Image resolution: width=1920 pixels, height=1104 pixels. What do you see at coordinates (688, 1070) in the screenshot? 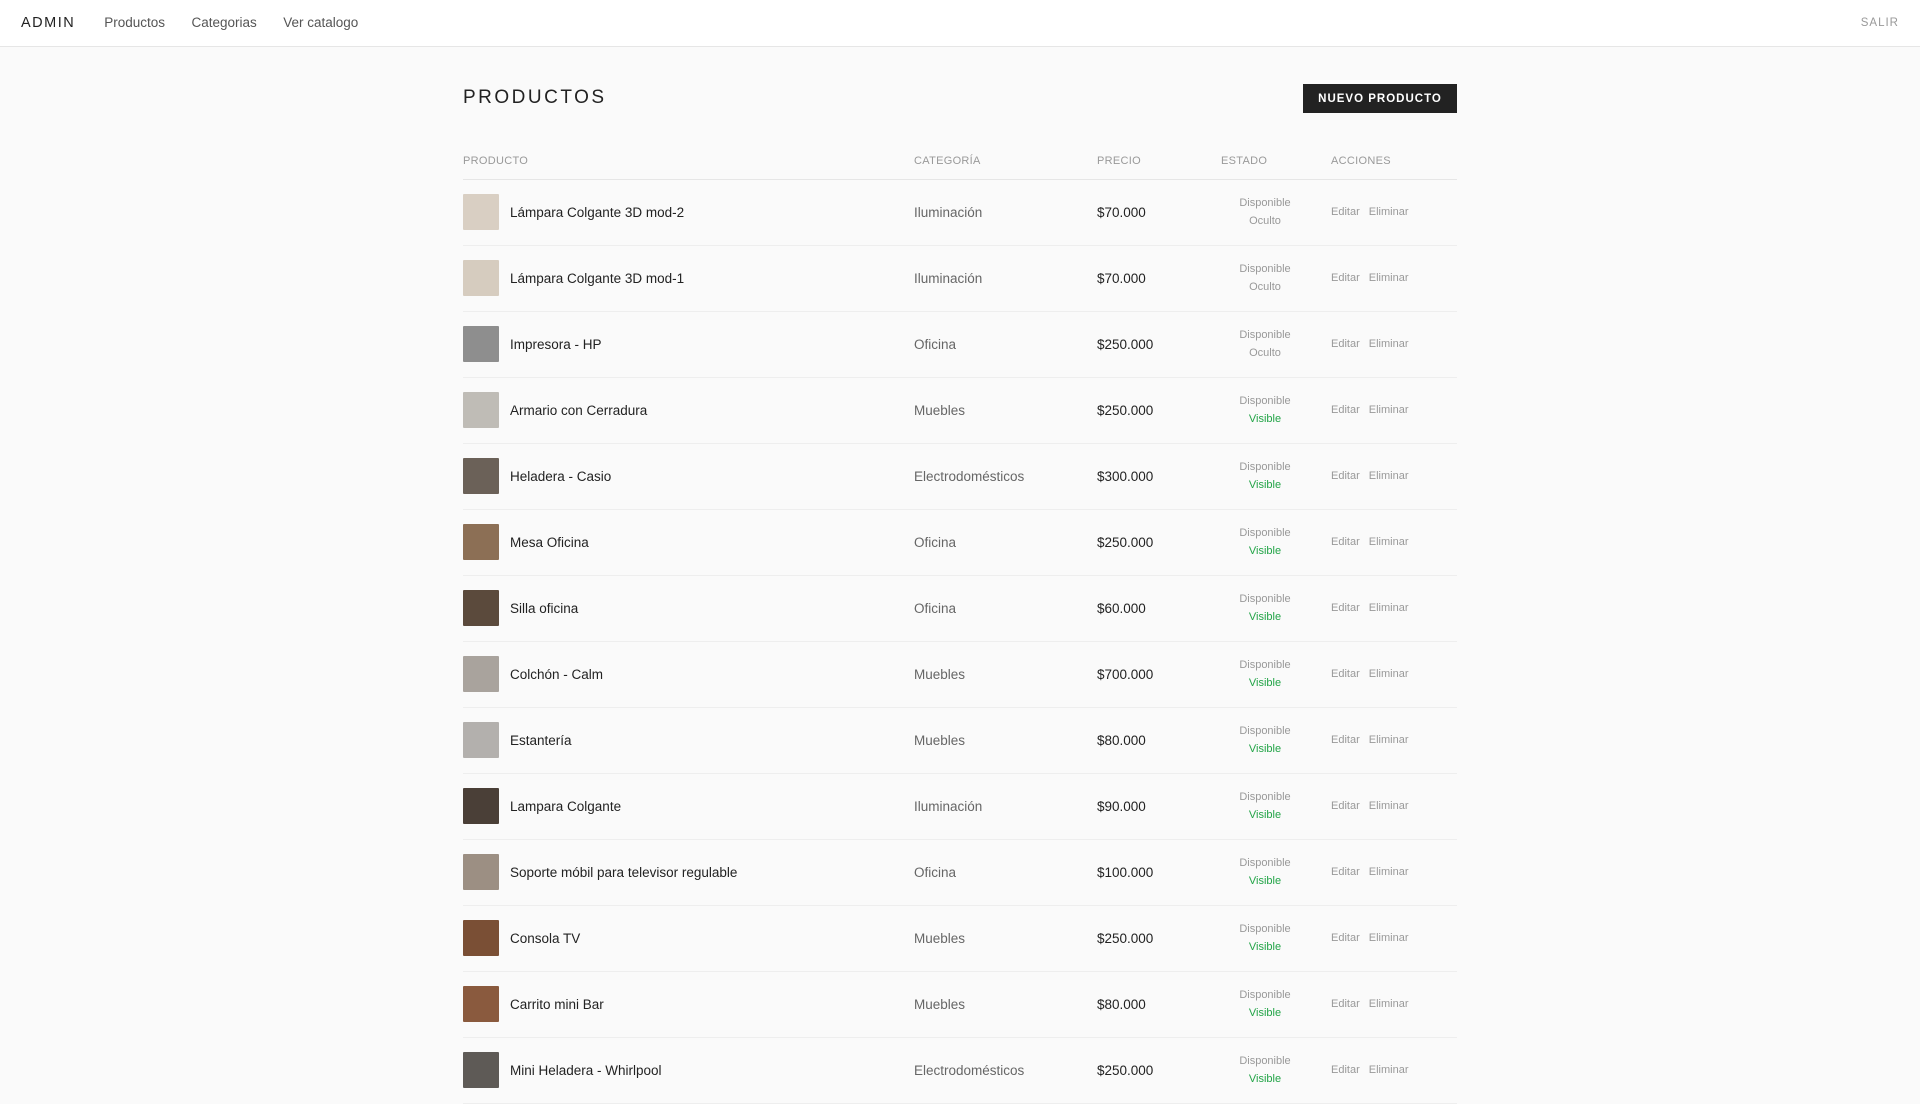
I see `product-cell: Mini Heladera - Whirlpool` at bounding box center [688, 1070].